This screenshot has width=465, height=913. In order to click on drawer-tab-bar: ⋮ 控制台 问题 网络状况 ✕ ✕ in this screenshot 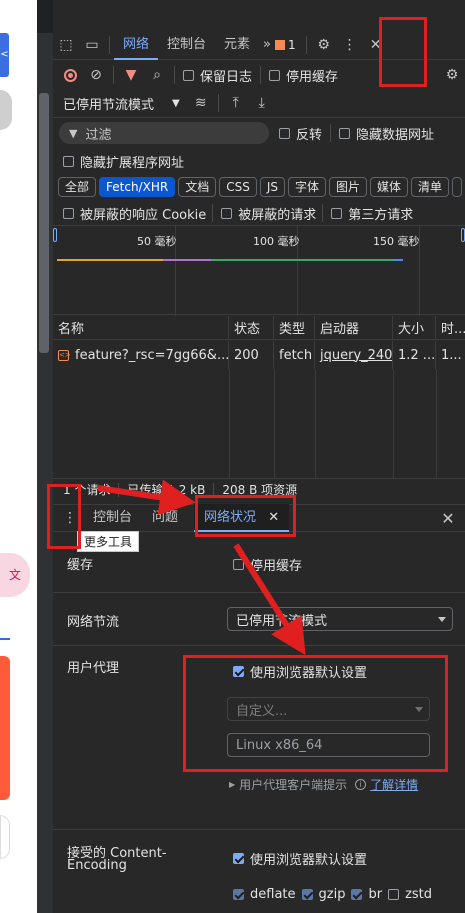, I will do `click(259, 518)`.